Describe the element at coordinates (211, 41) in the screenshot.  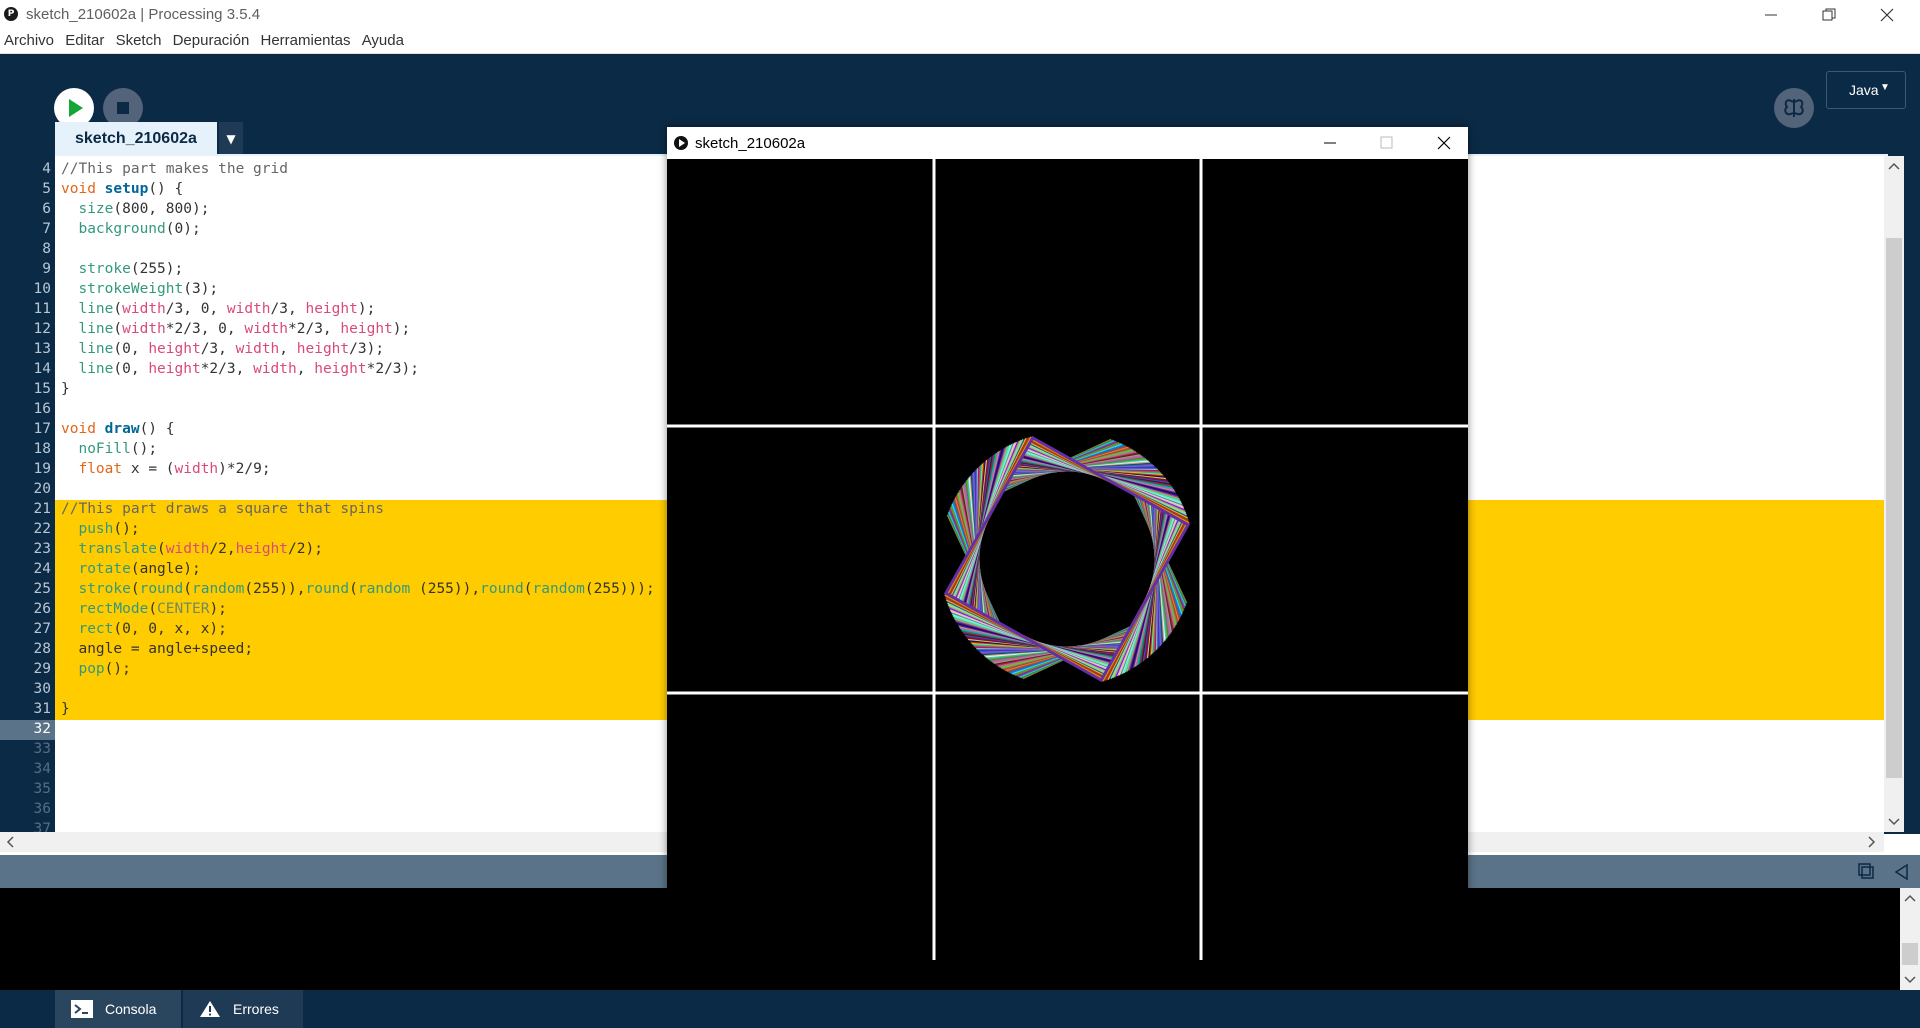
I see `menu-depuracion: Depuración` at that location.